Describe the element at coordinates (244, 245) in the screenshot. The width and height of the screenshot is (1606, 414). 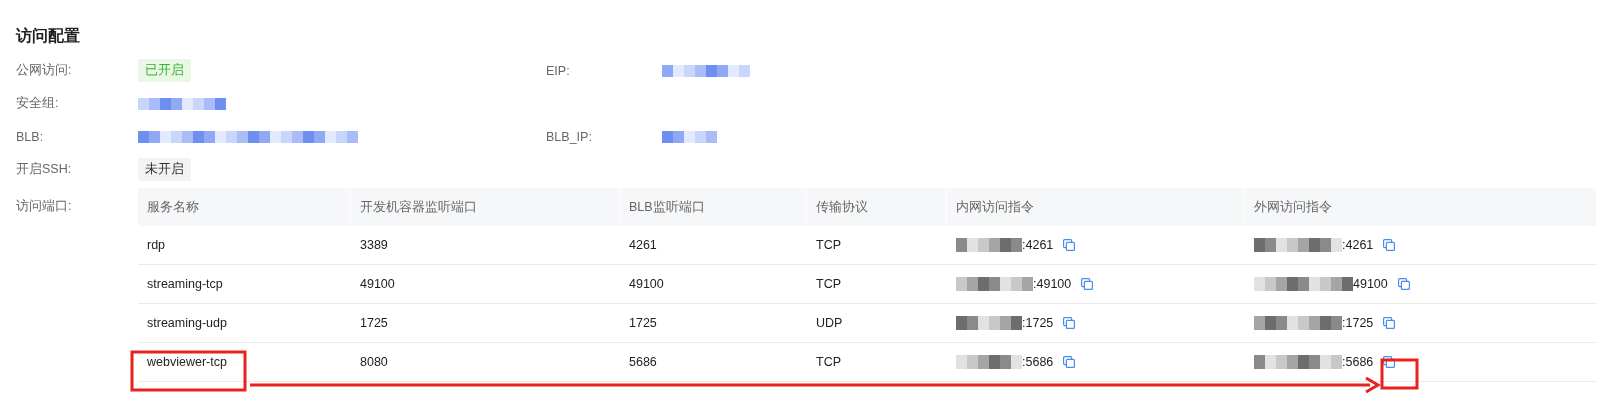
I see `table-cell: rdp` at that location.